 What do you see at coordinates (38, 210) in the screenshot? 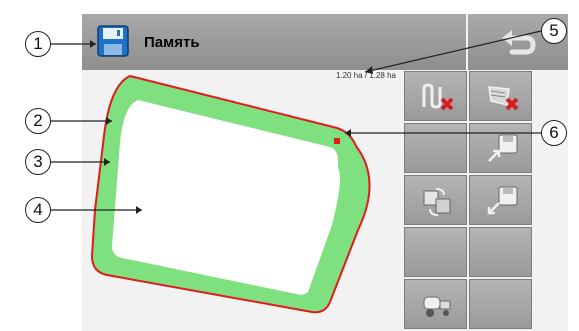
I see `callout-4: 4` at bounding box center [38, 210].